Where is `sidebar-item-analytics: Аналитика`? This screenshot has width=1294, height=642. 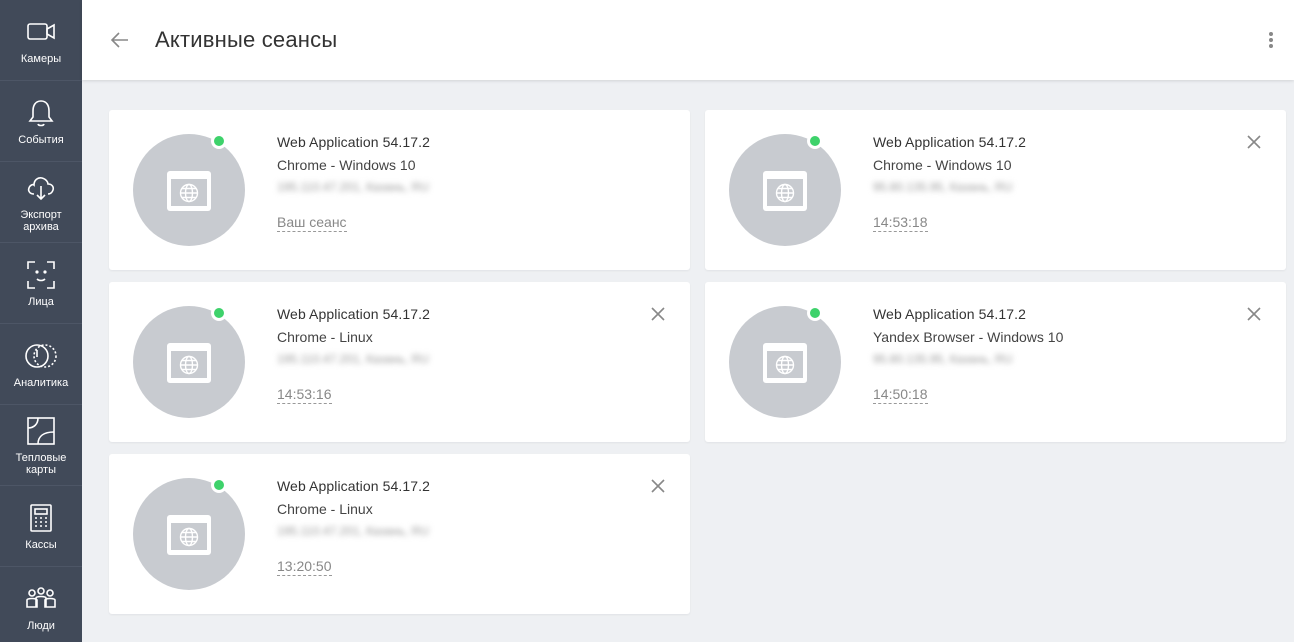 sidebar-item-analytics: Аналитика is located at coordinates (41, 364).